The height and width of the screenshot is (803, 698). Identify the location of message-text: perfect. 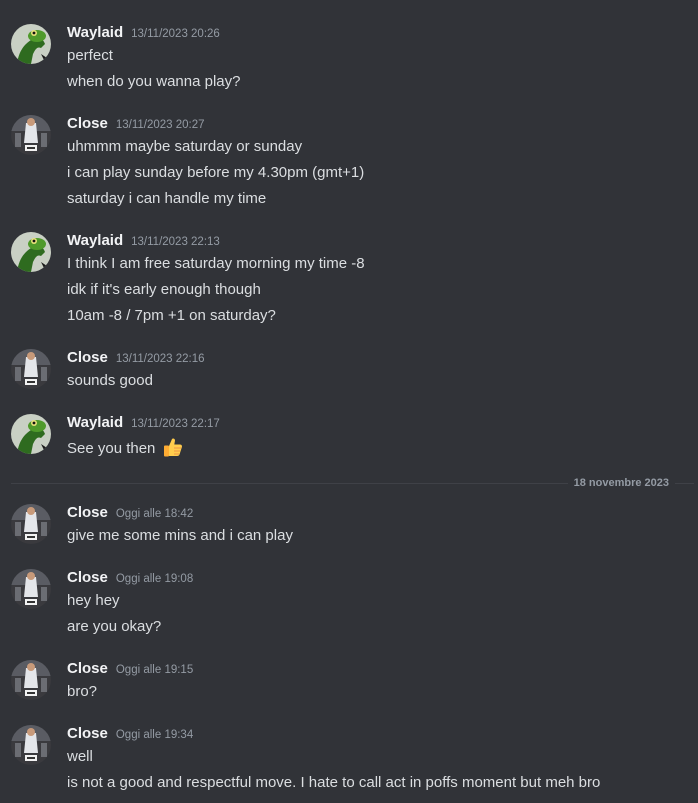
(90, 55).